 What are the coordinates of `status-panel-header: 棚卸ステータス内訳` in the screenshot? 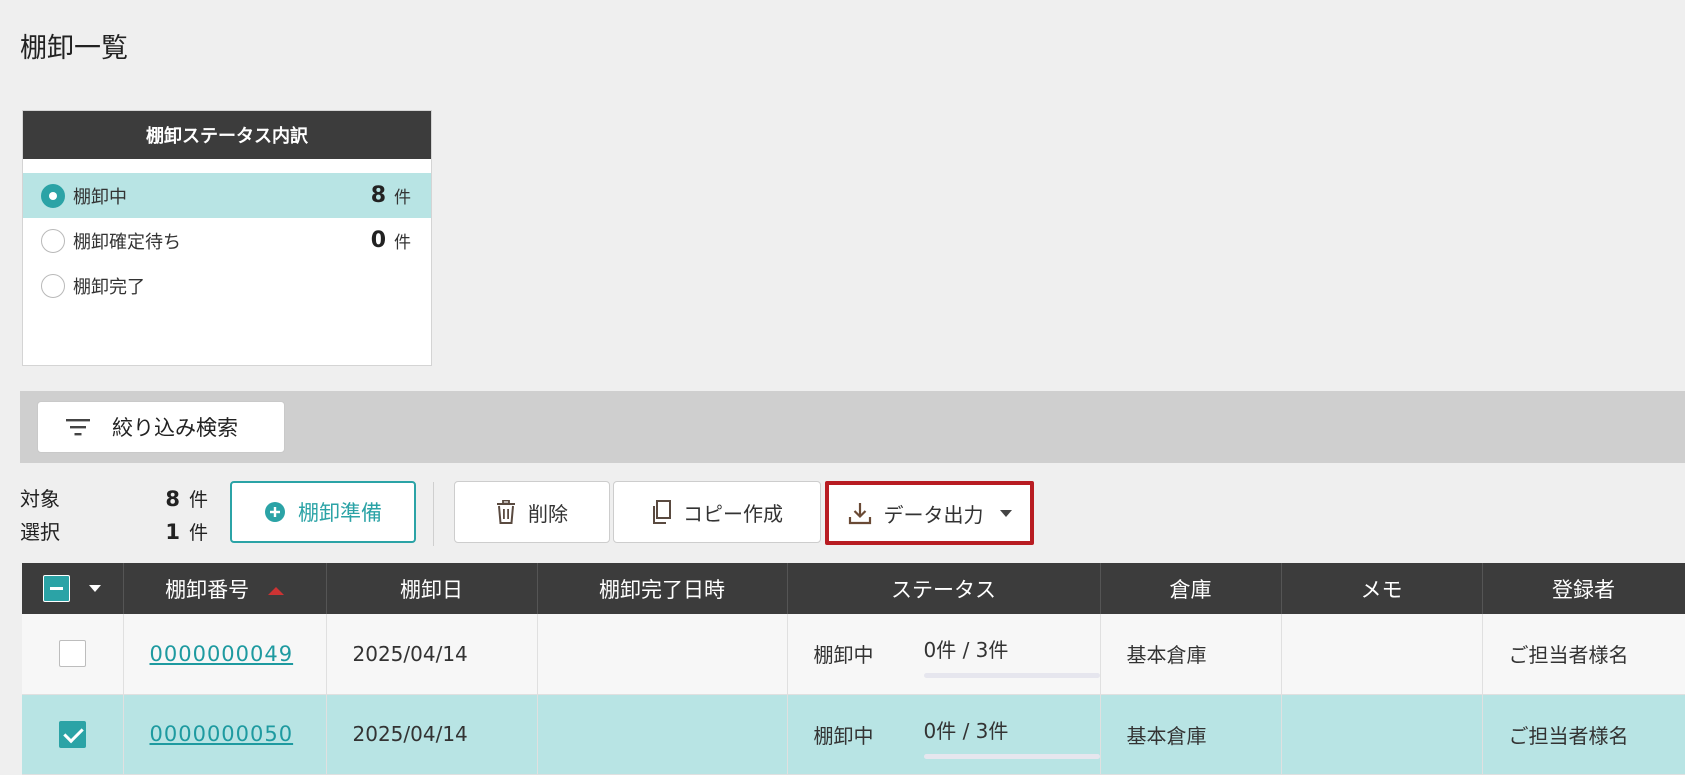 It's located at (227, 135).